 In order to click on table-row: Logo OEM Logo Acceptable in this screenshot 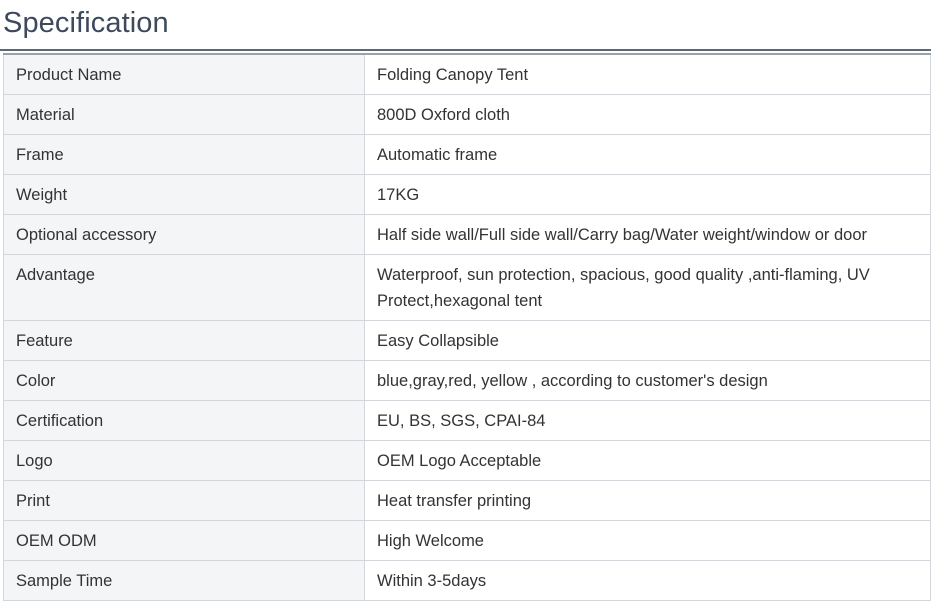, I will do `click(467, 460)`.